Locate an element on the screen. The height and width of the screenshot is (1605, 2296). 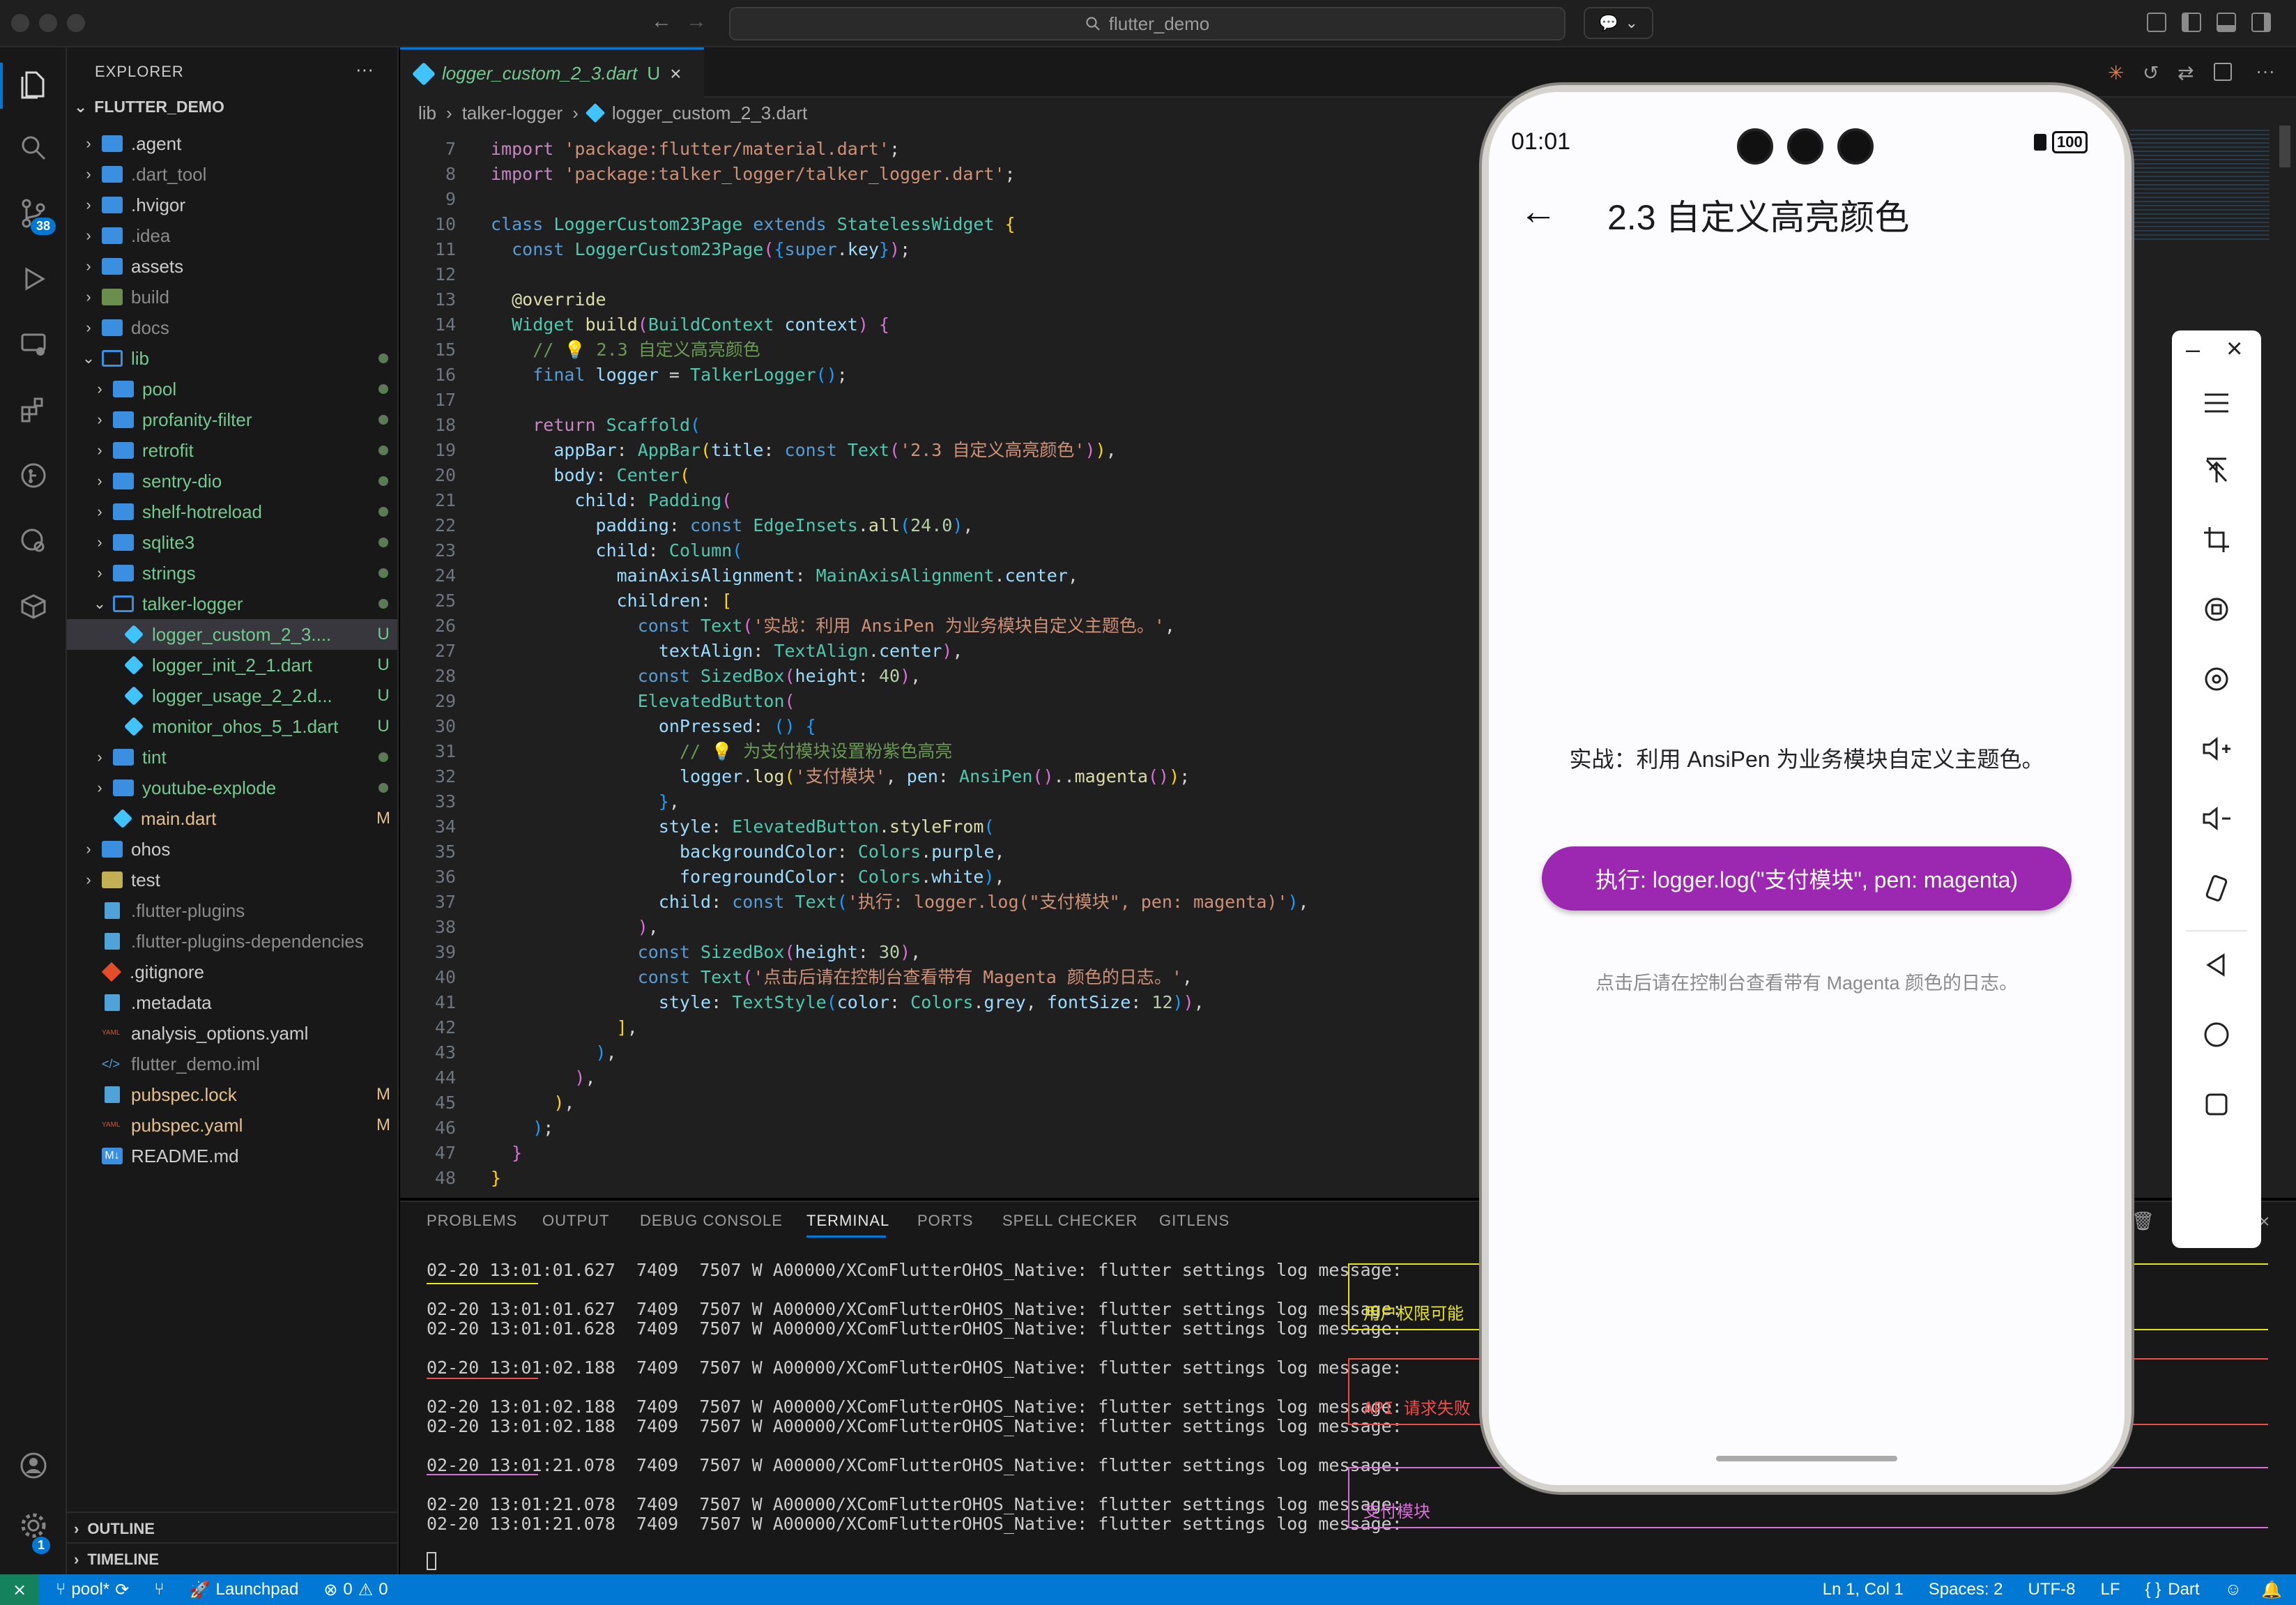
breadcrumb-item: lib is located at coordinates (427, 113).